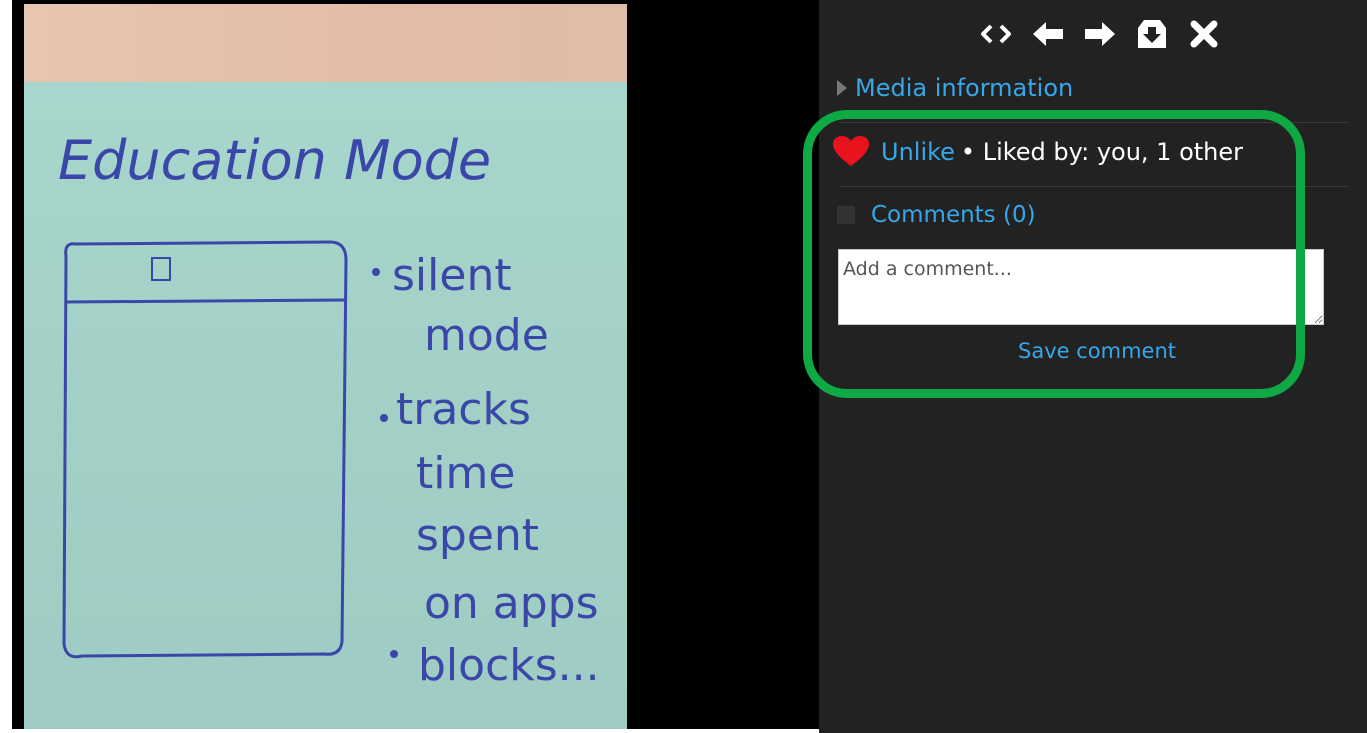  I want to click on bullet-tracks: tracks, so click(463, 409).